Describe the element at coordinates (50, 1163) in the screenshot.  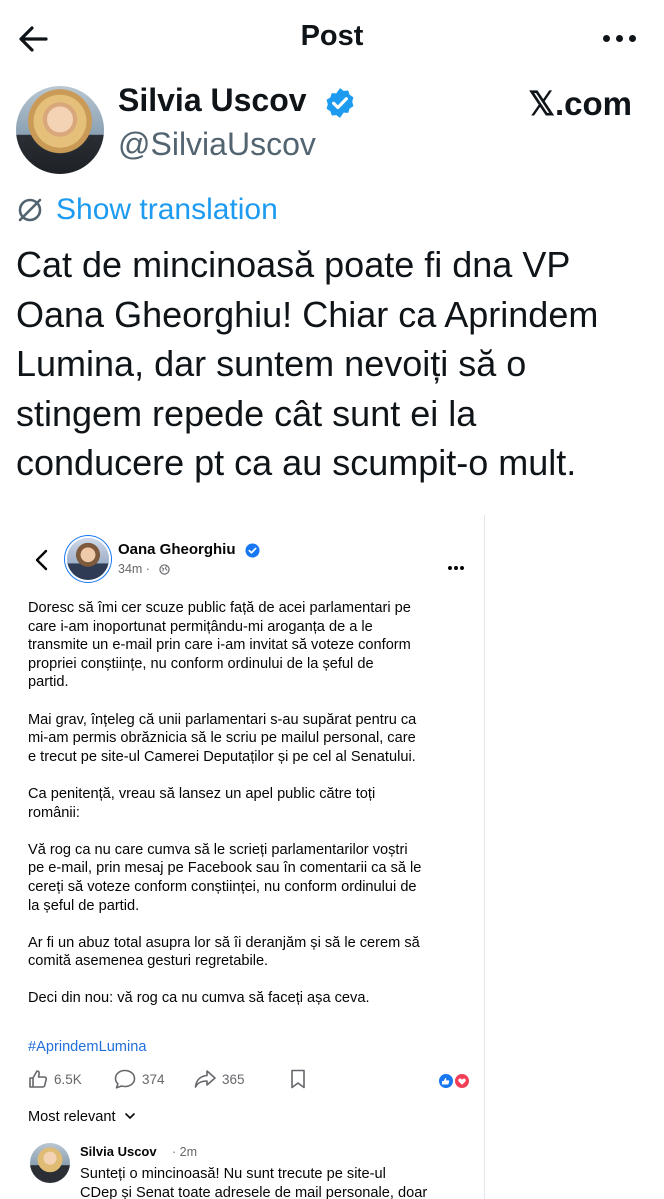
I see `commenter-avatar` at that location.